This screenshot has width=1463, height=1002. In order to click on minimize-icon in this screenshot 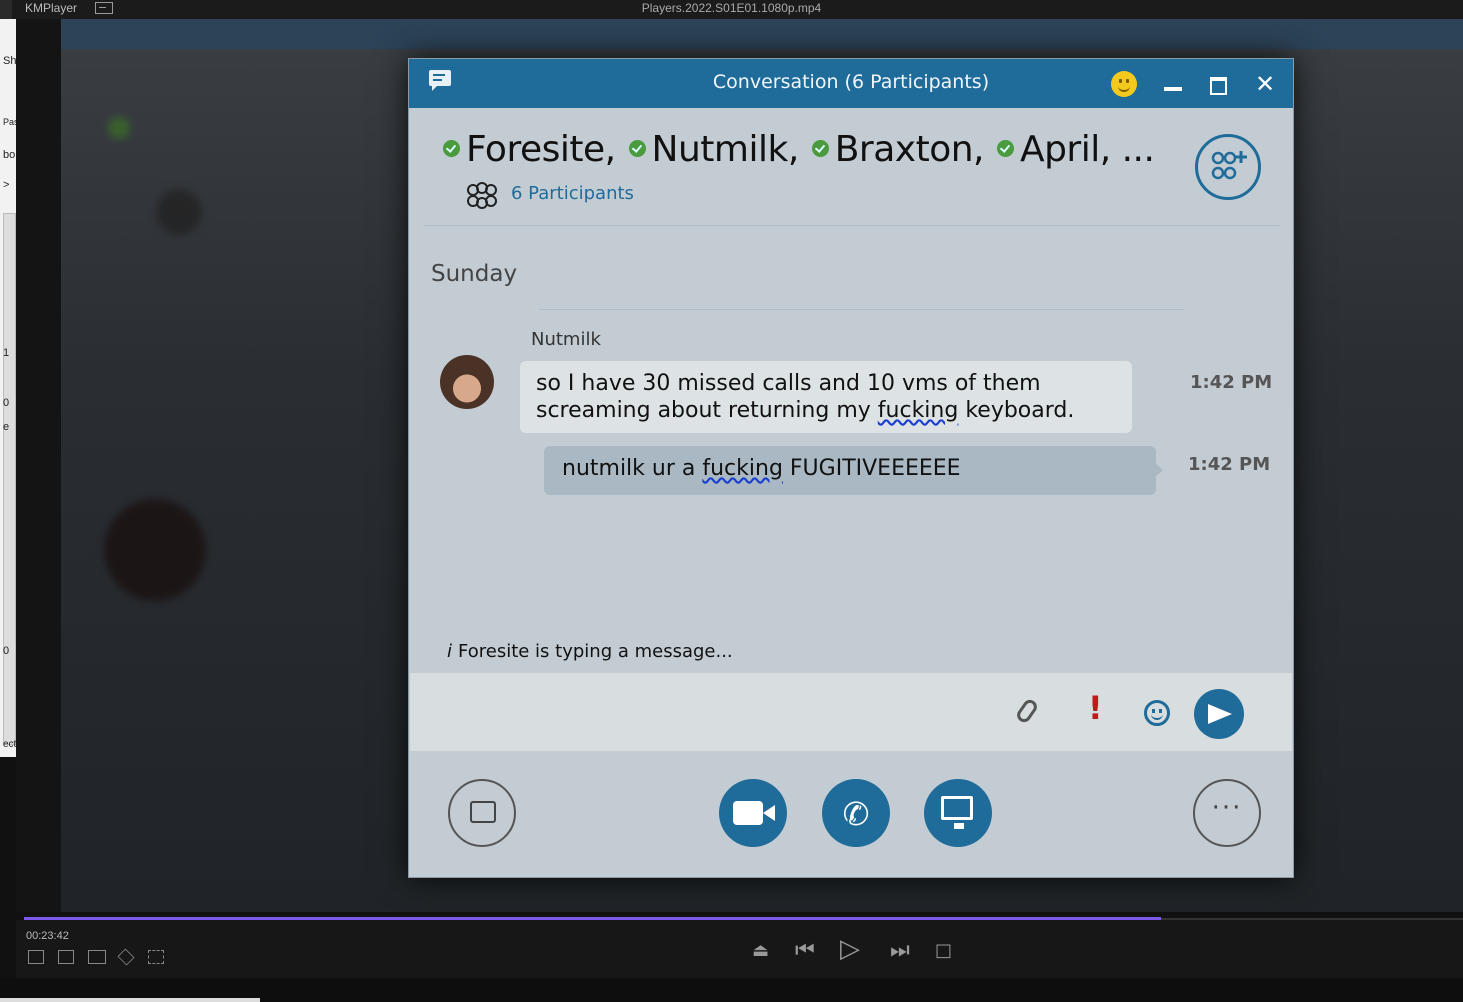, I will do `click(1173, 89)`.